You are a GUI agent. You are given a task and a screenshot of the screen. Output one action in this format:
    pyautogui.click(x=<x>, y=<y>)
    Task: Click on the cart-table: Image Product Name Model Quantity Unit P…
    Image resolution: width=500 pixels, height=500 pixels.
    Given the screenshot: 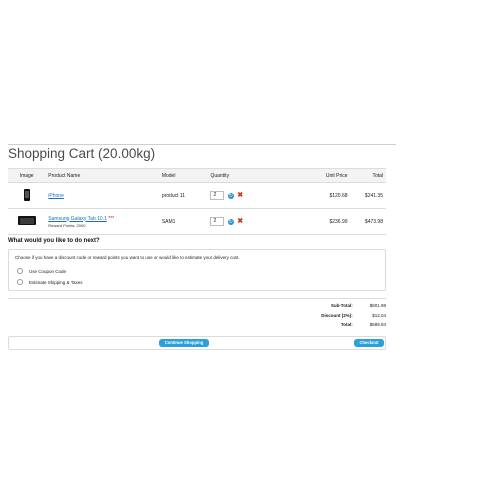 What is the action you would take?
    pyautogui.click(x=197, y=201)
    